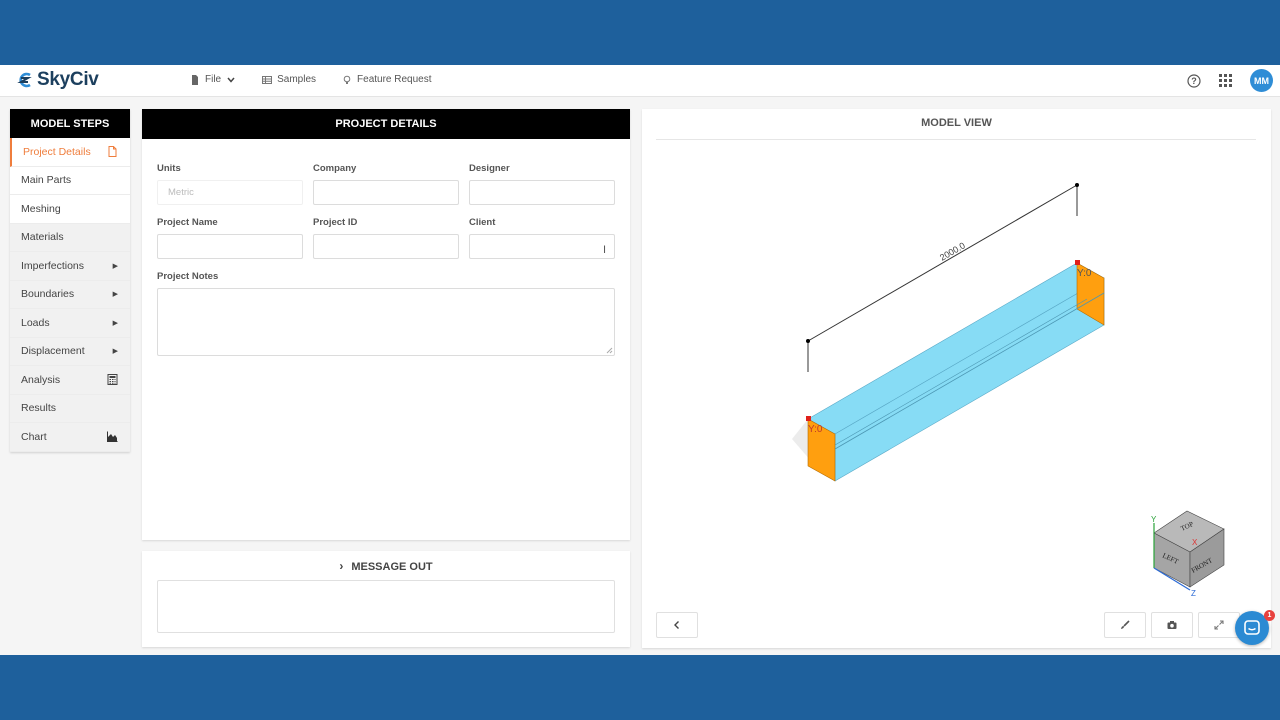  What do you see at coordinates (1261, 80) in the screenshot?
I see `user-avatar: MM` at bounding box center [1261, 80].